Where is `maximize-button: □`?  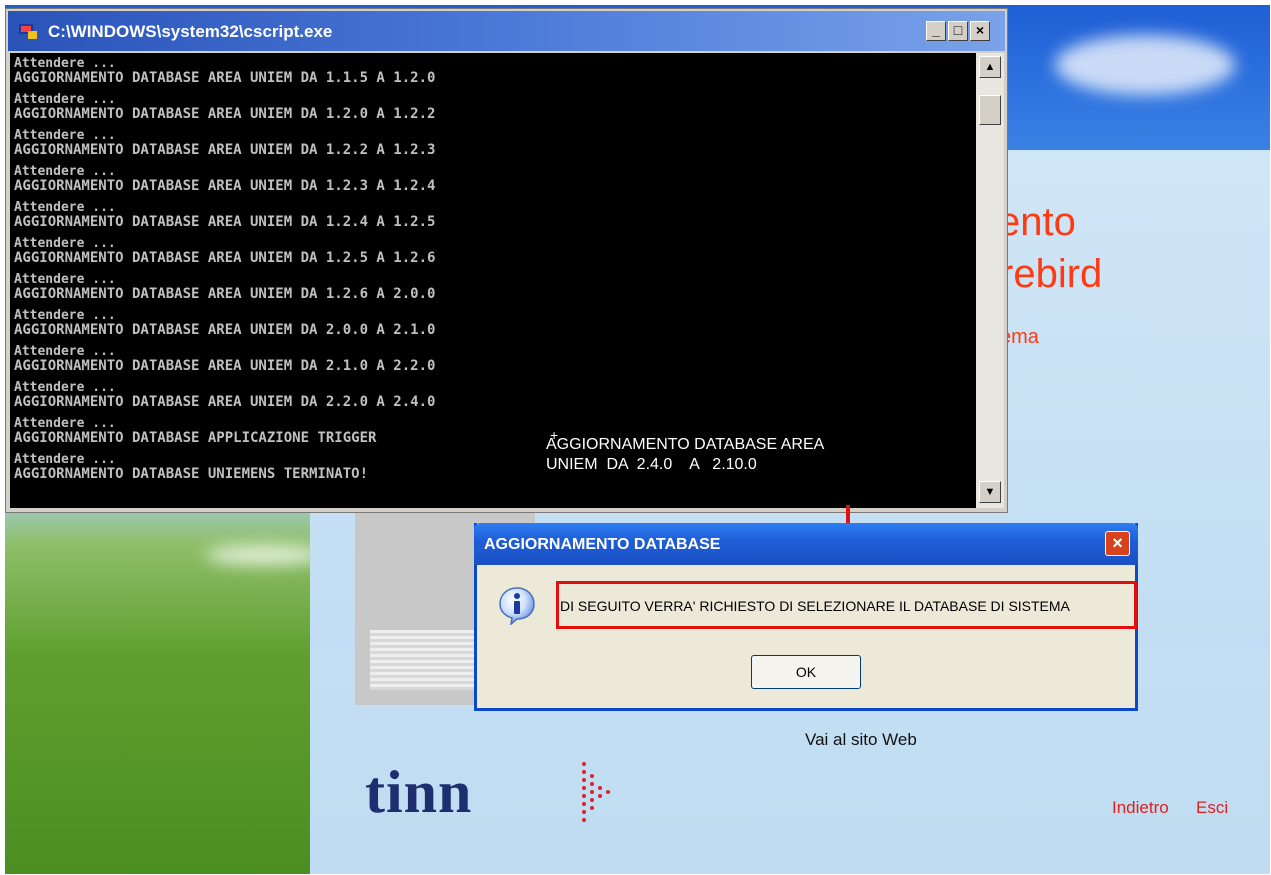 maximize-button: □ is located at coordinates (958, 31).